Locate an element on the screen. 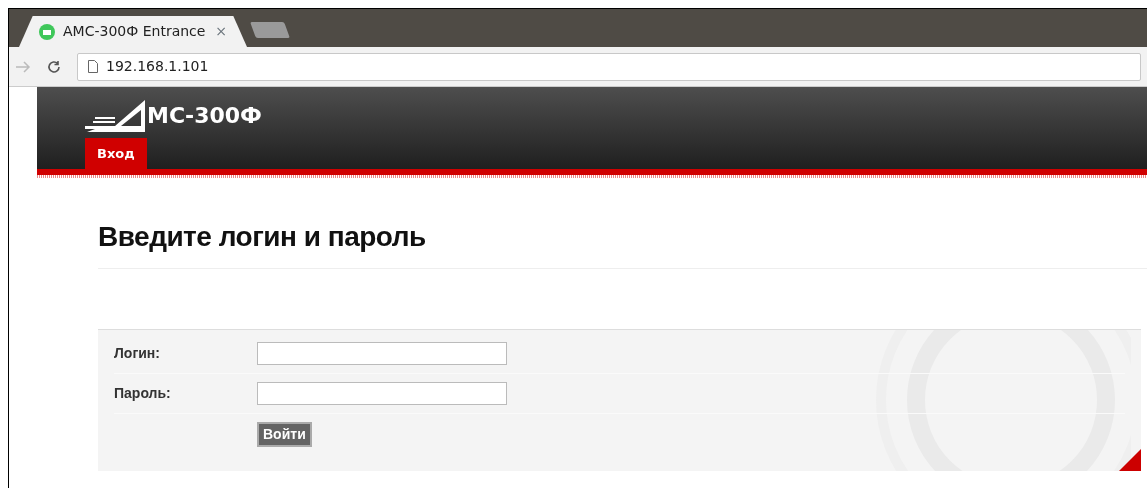 The height and width of the screenshot is (488, 1147). page-heading: Введите логин и пароль is located at coordinates (622, 242).